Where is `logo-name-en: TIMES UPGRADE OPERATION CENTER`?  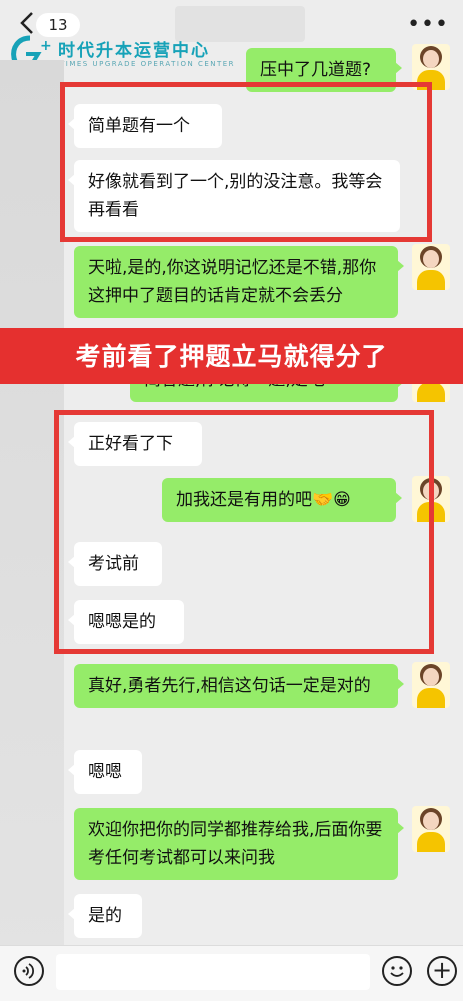
logo-name-en: TIMES UPGRADE OPERATION CENTER is located at coordinates (148, 64).